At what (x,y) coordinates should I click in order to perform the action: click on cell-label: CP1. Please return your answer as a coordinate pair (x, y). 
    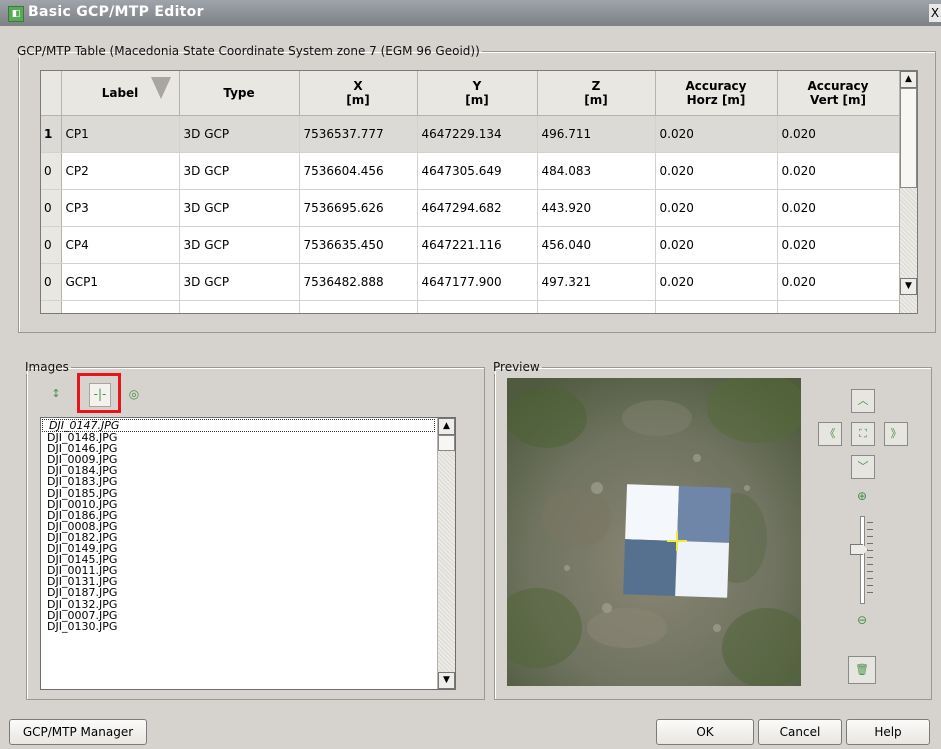
    Looking at the image, I should click on (120, 134).